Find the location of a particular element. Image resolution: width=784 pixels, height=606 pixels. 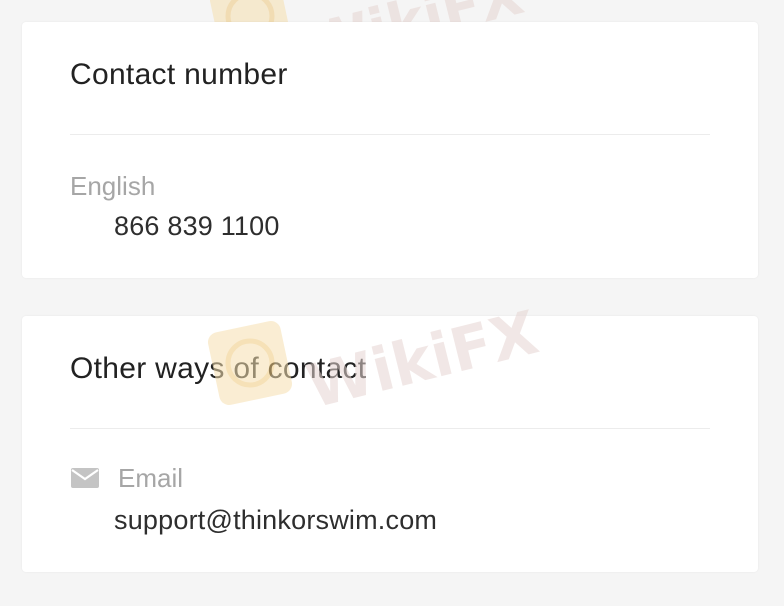

contact-number-title: Contact number is located at coordinates (179, 74).